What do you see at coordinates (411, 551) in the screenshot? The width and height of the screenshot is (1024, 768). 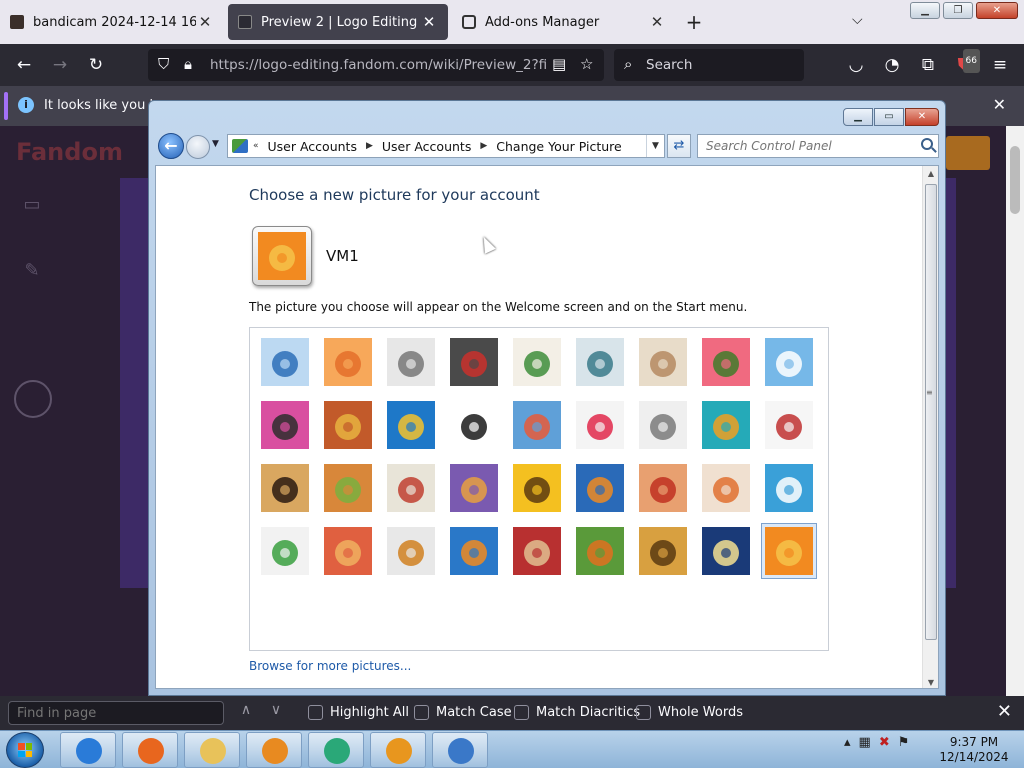 I see `marbles-picture-icon` at bounding box center [411, 551].